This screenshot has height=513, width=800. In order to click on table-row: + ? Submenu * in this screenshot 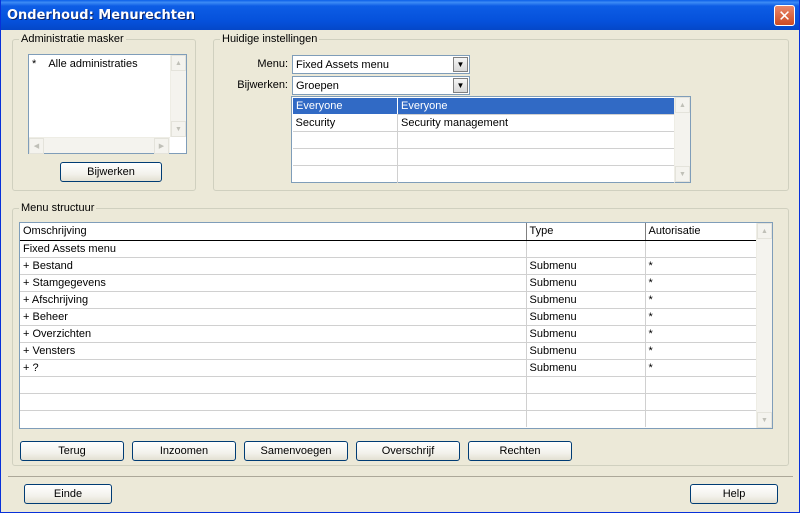, I will do `click(388, 368)`.